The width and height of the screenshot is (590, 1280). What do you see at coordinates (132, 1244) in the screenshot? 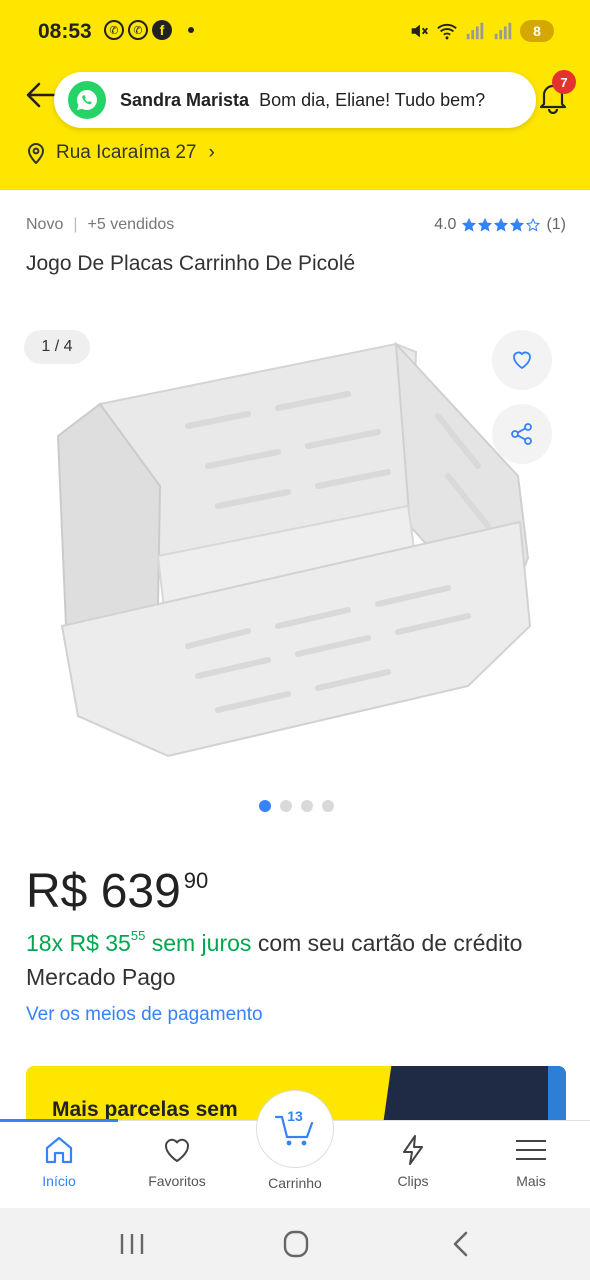
I see `recent-apps-icon` at bounding box center [132, 1244].